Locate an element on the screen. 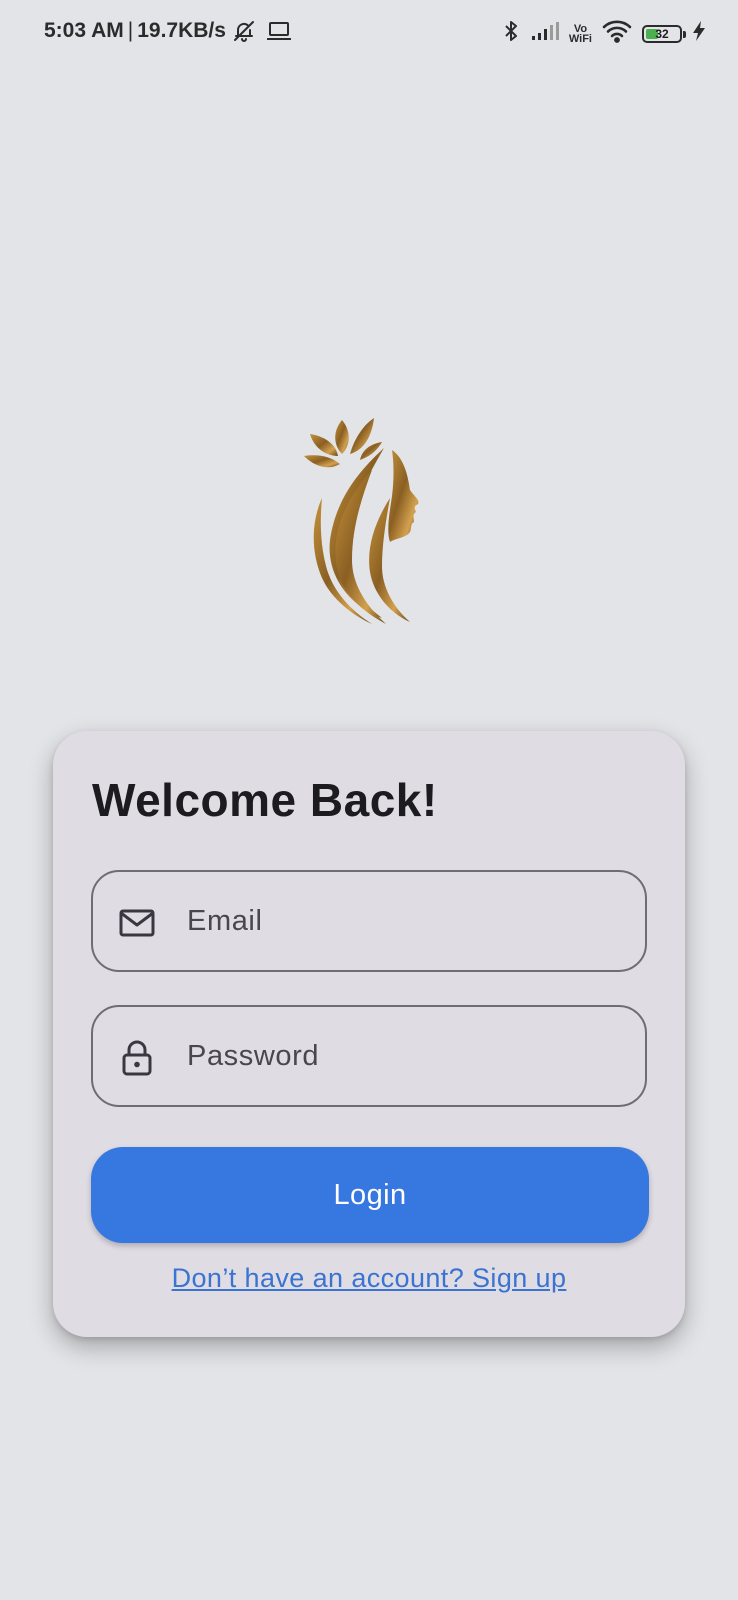 The image size is (738, 1600). status-bar-right: Vo WiFi 32 is located at coordinates (604, 33).